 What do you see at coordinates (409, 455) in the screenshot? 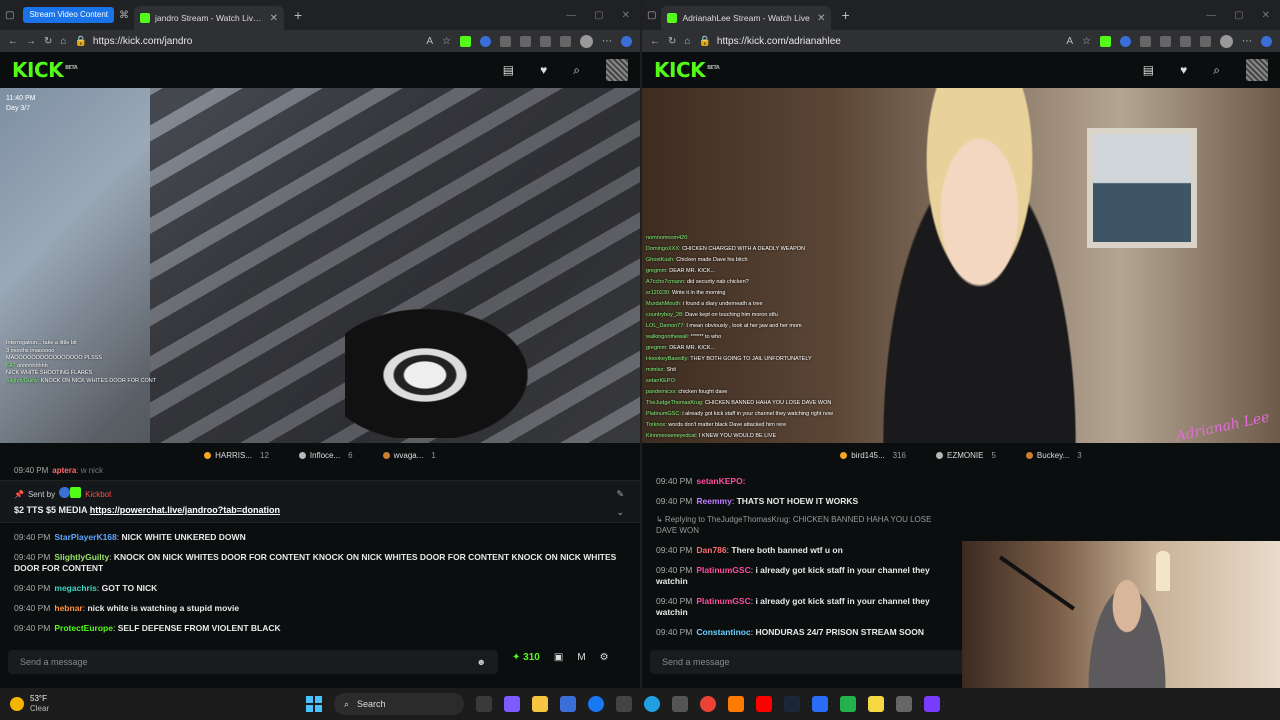
I see `leaderboard-entry: wvaga... 1` at bounding box center [409, 455].